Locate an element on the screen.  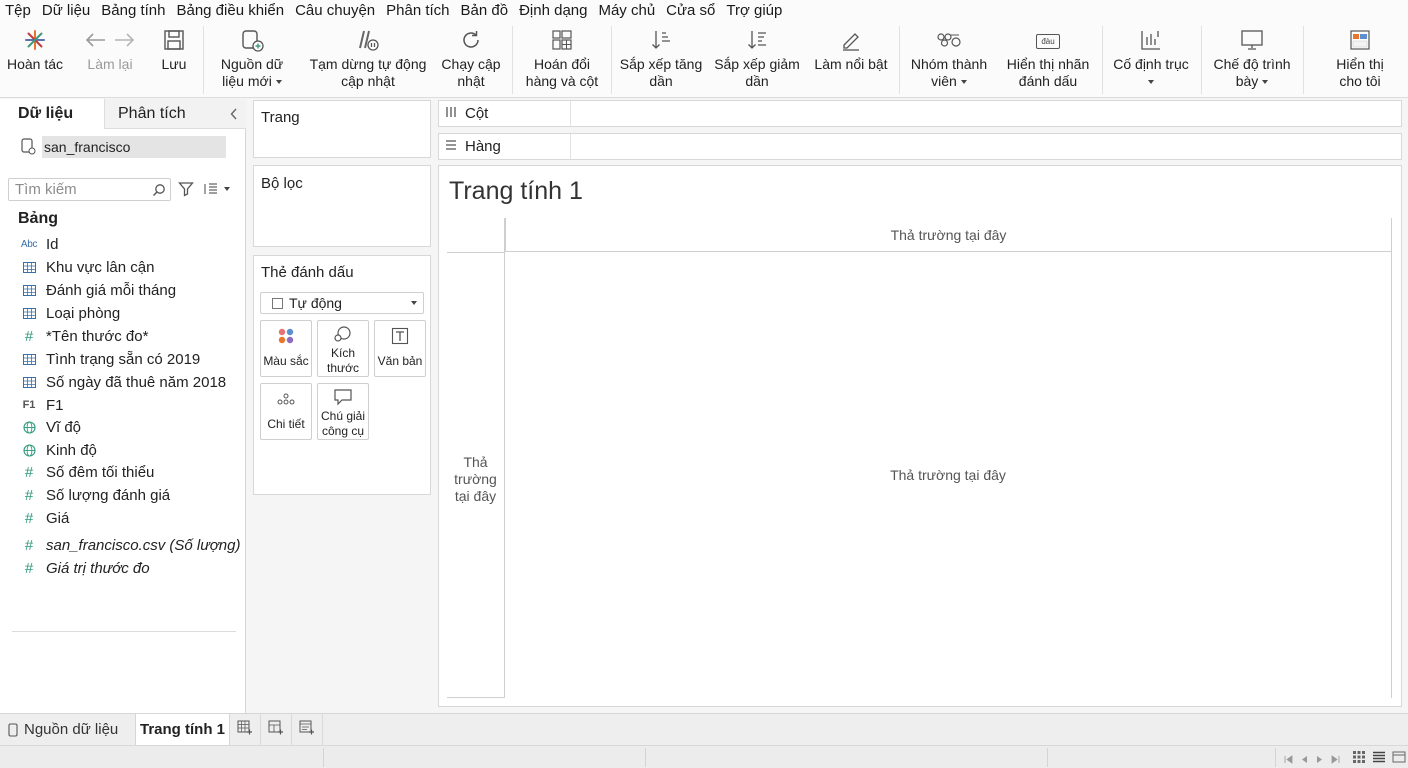
filter-icon is located at coordinates (186, 190).